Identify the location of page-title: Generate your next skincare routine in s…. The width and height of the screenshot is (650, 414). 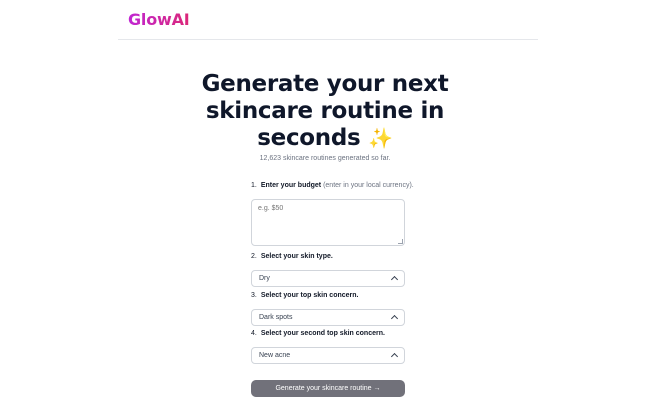
(325, 111).